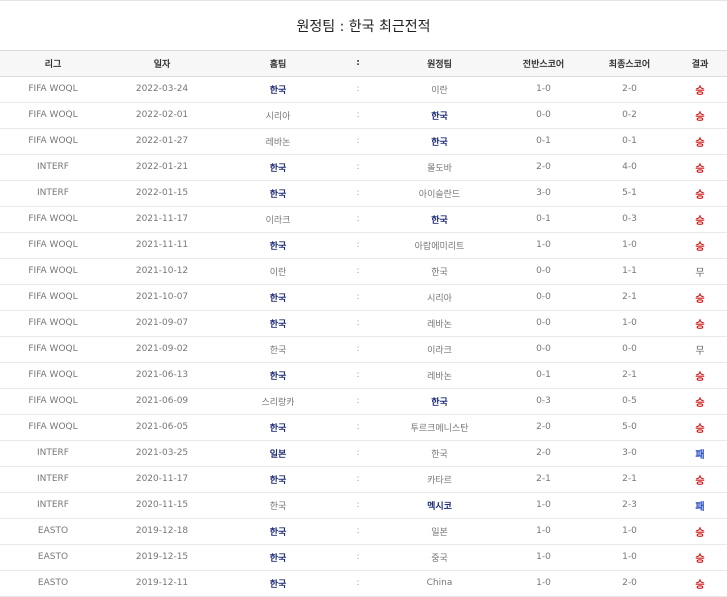 The image size is (727, 597). What do you see at coordinates (162, 245) in the screenshot?
I see `cell-date: 2021-11-11` at bounding box center [162, 245].